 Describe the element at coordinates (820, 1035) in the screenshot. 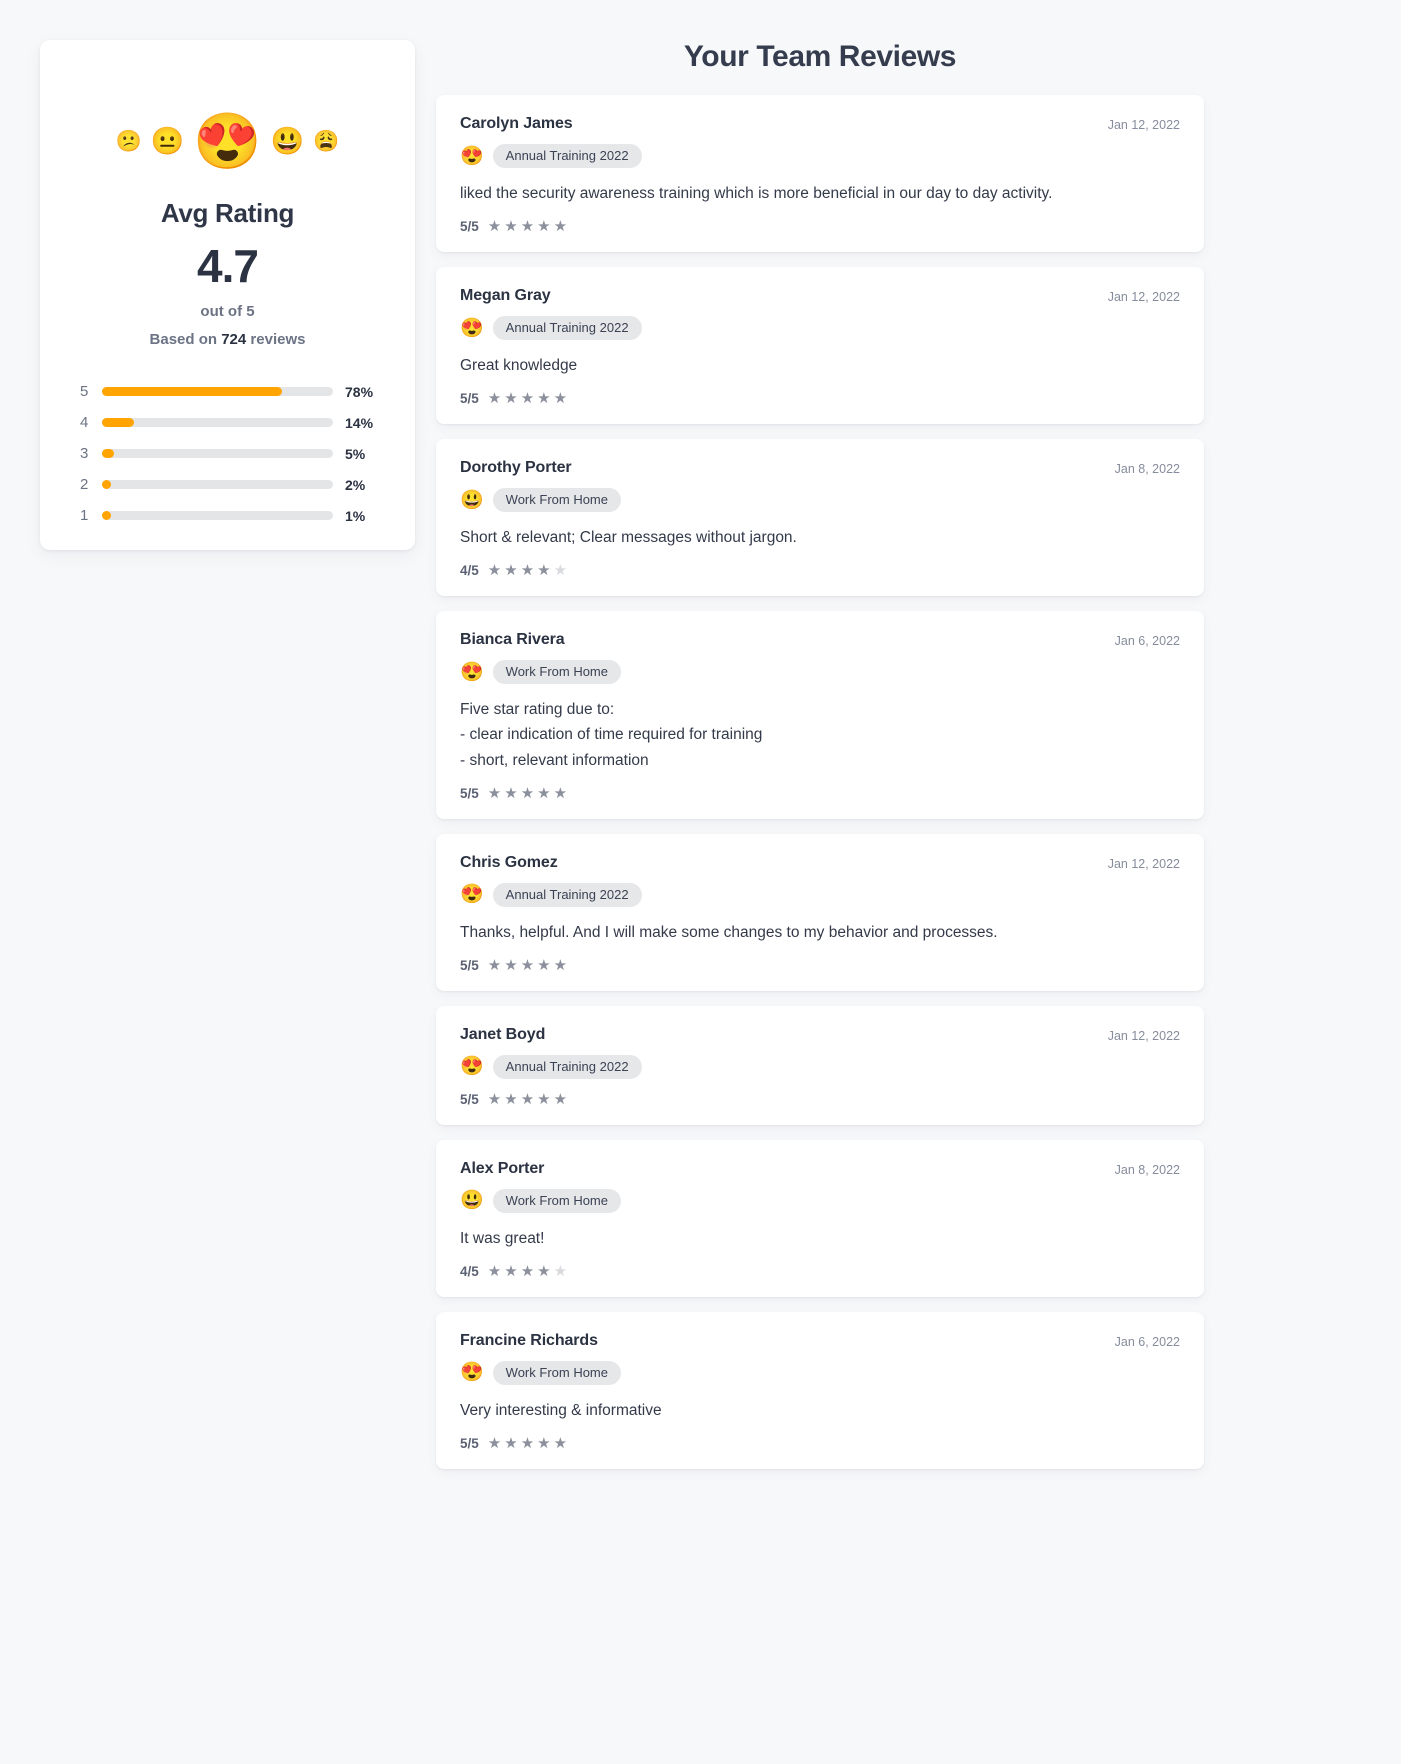

I see `review-header: Janet Boyd Jan 12, 2022` at that location.